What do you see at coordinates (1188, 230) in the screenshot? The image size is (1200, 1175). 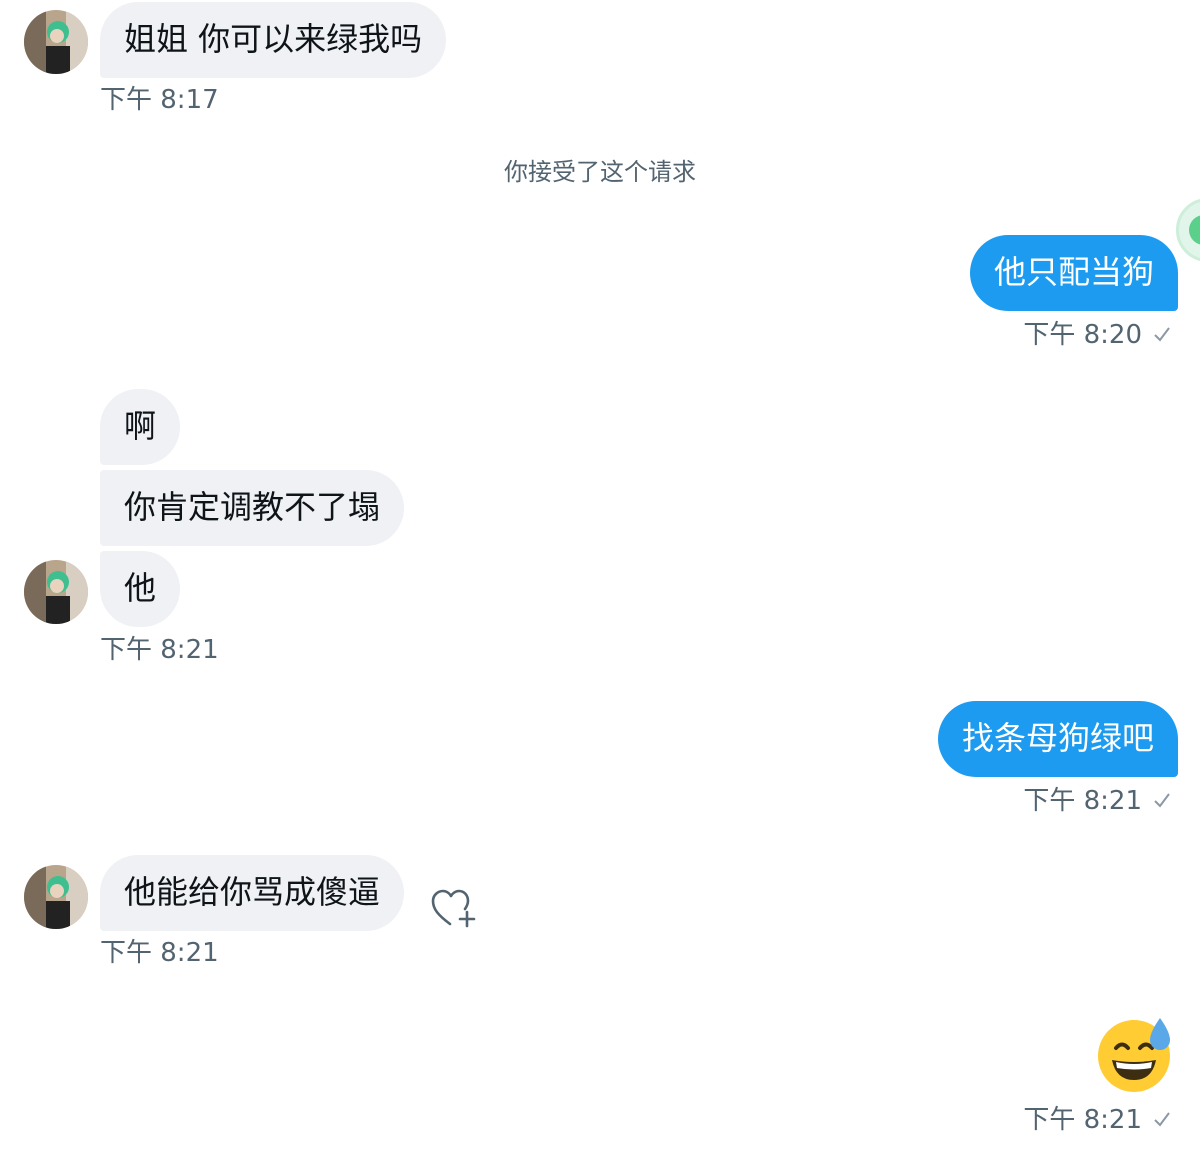 I see `floating-action-button` at bounding box center [1188, 230].